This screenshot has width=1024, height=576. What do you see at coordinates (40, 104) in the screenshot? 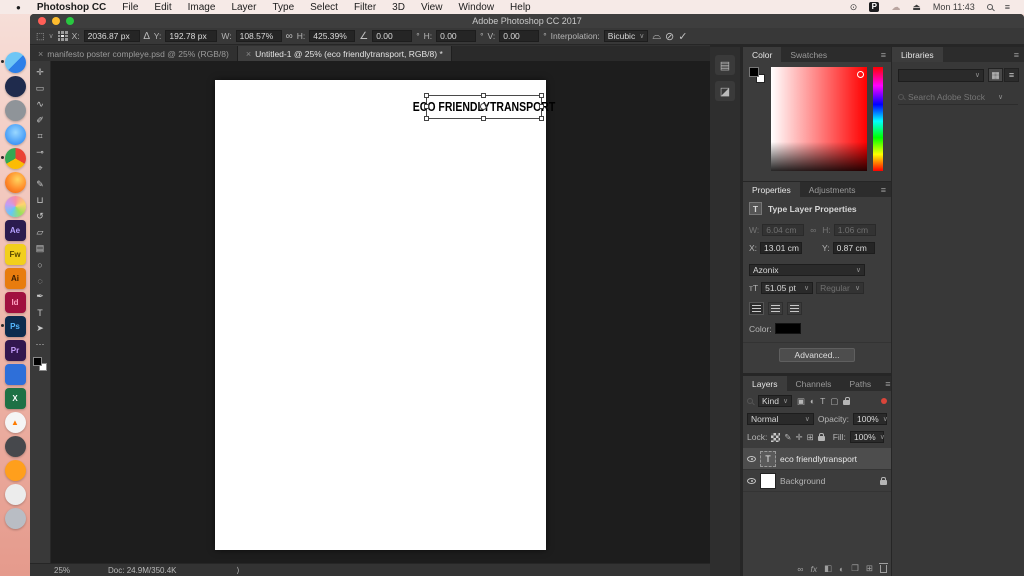
I see `tool-lasso: ∿` at bounding box center [40, 104].